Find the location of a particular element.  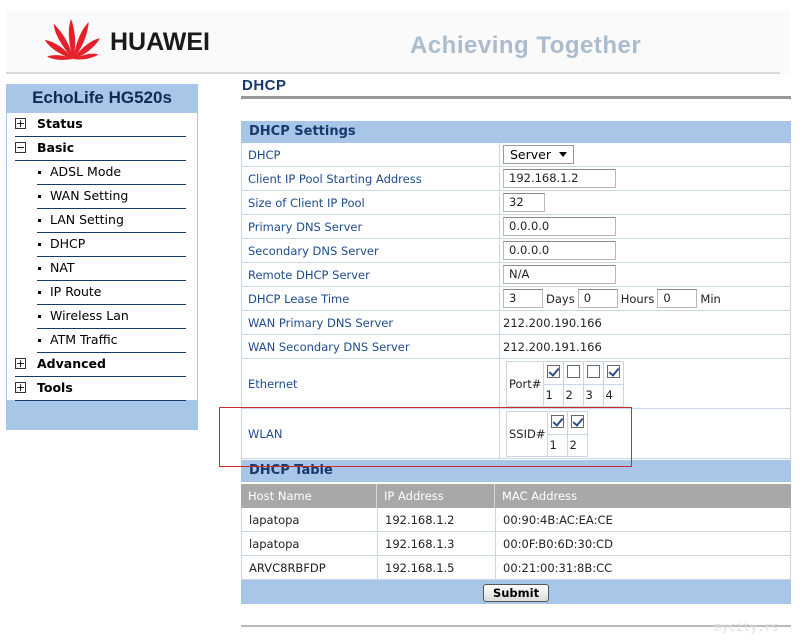

dhcp-mode-value: Server is located at coordinates (645, 154).